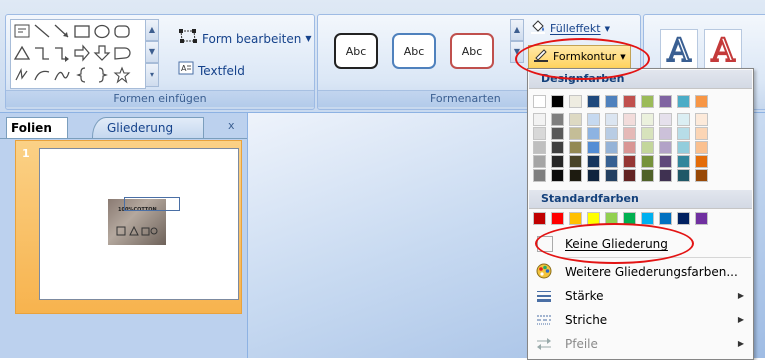 The image size is (765, 360). Describe the element at coordinates (42, 75) in the screenshot. I see `arc-icon` at that location.